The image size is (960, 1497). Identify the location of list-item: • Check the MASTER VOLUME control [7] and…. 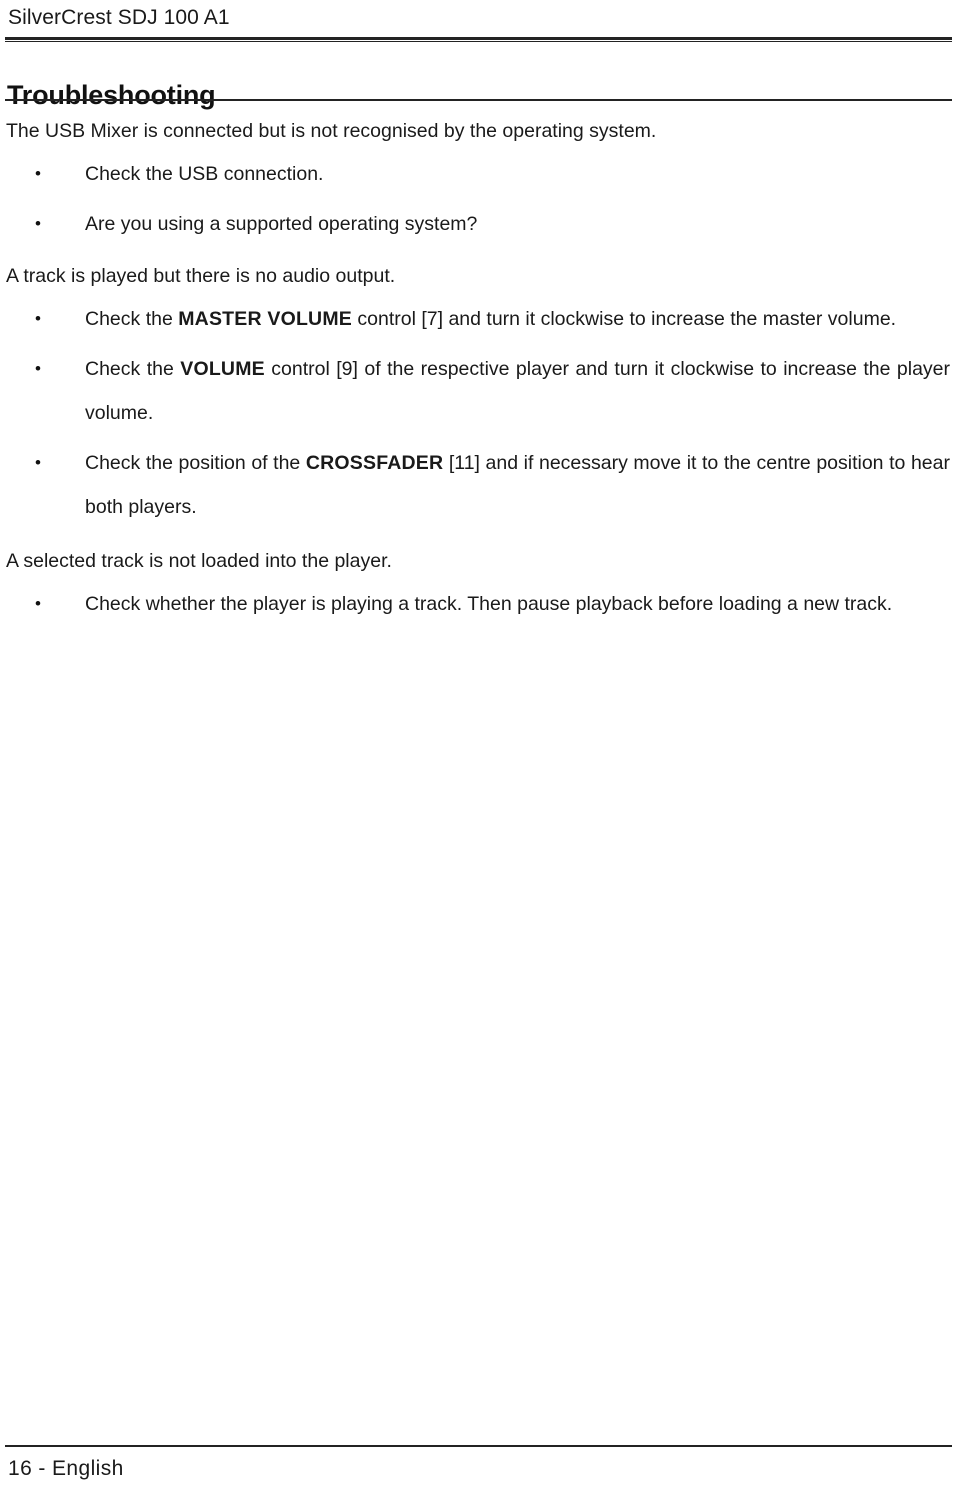
(480, 319).